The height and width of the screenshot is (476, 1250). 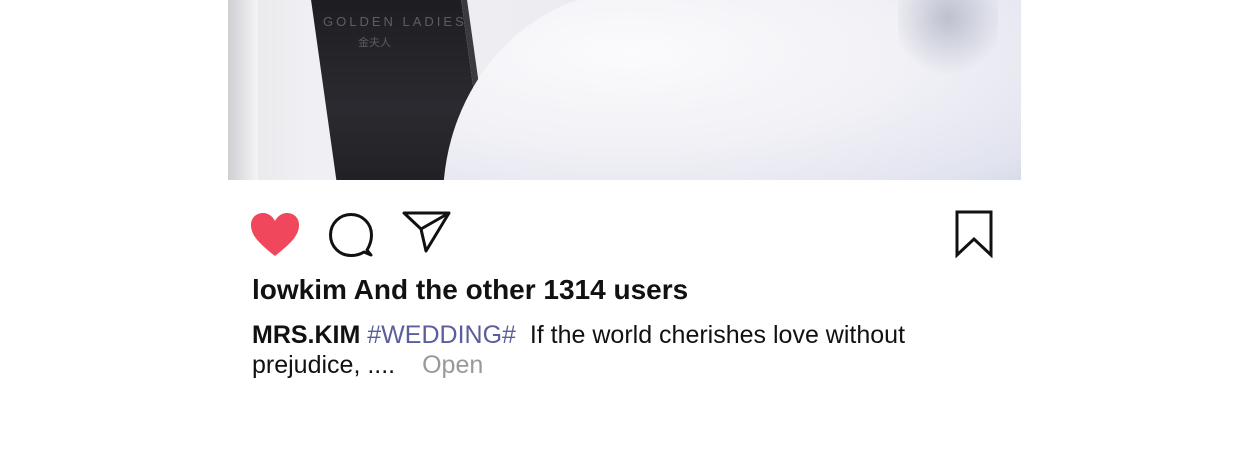 I want to click on comment-bubble-icon, so click(x=351, y=235).